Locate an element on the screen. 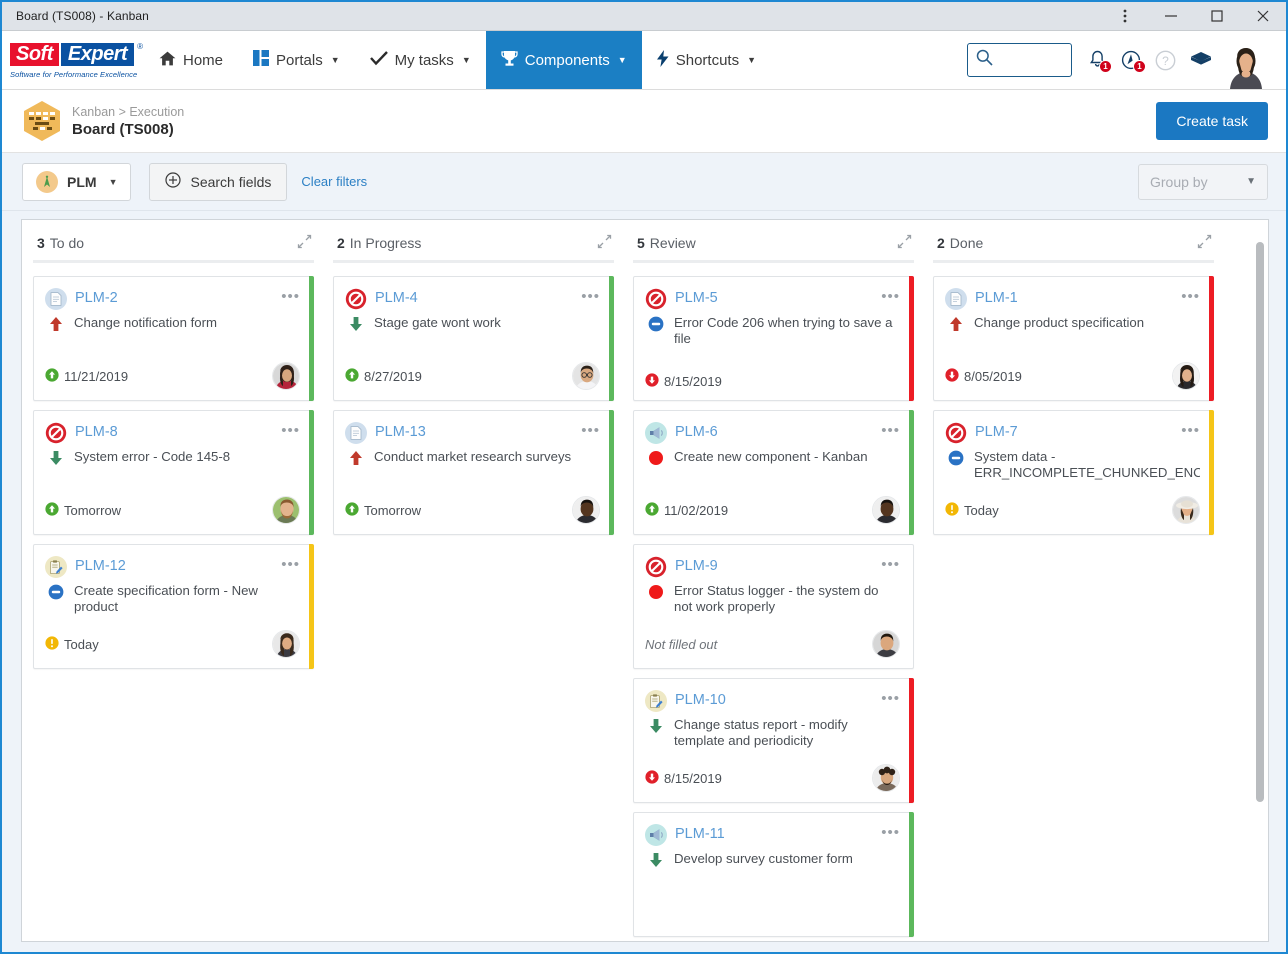  user-avatar is located at coordinates (1246, 67).